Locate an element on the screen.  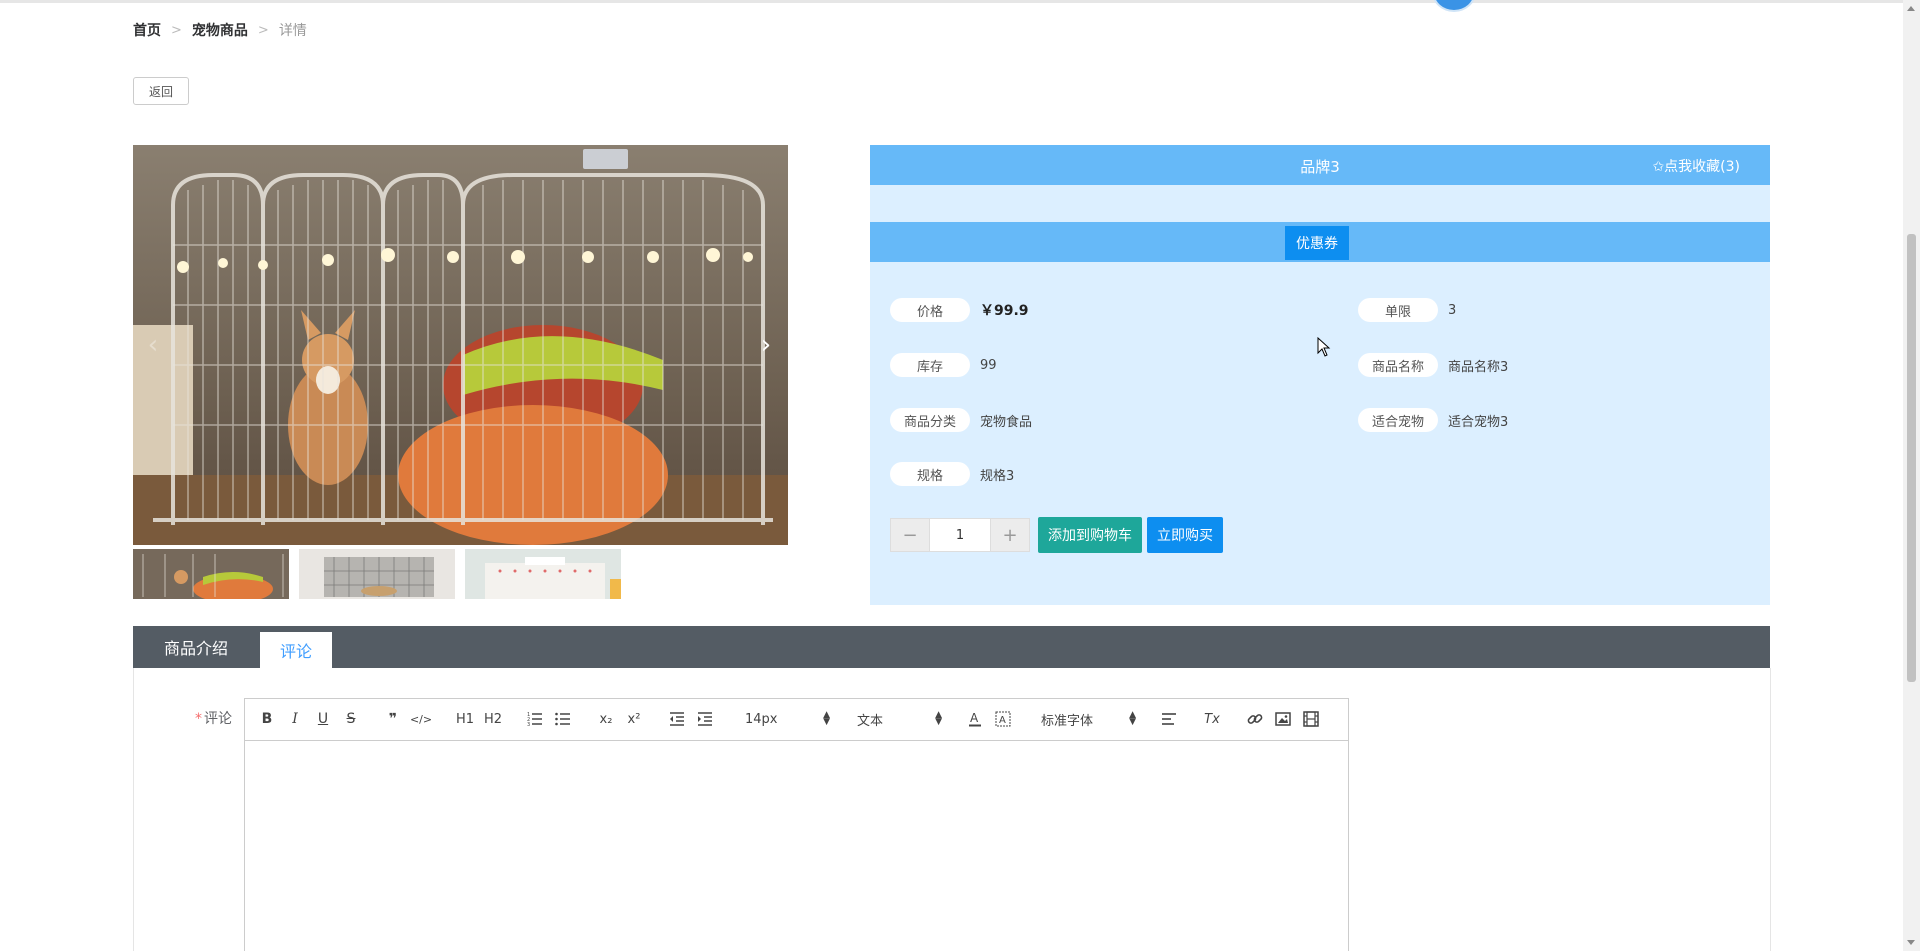
name-label: 商品名称 is located at coordinates (1398, 365).